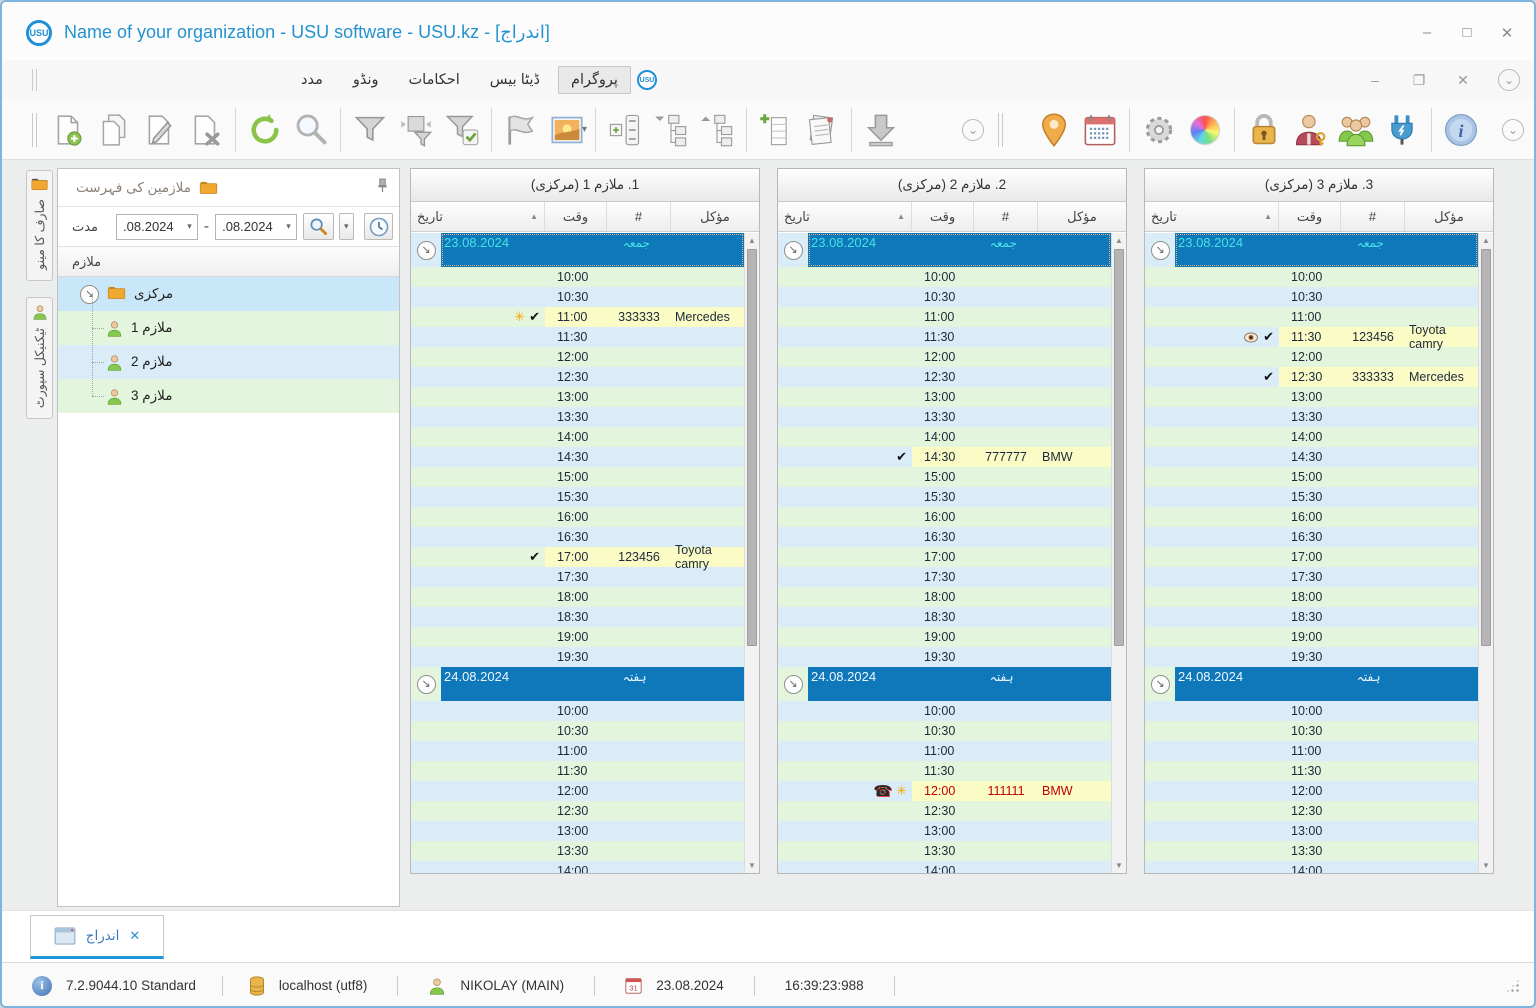 The height and width of the screenshot is (1008, 1536). I want to click on menu-grip, so click(34, 80).